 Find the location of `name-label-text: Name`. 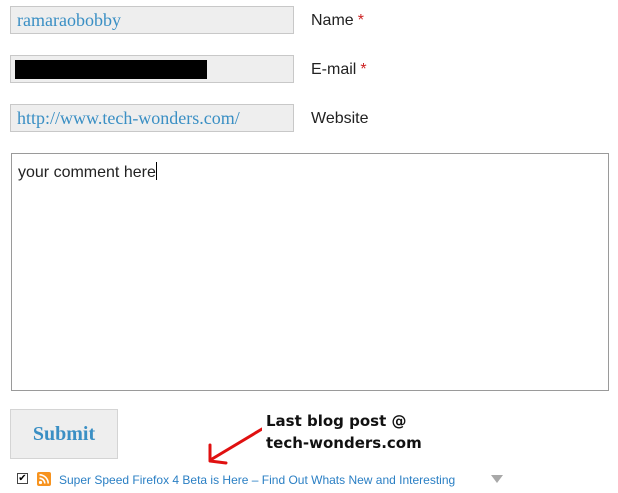

name-label-text: Name is located at coordinates (332, 20).